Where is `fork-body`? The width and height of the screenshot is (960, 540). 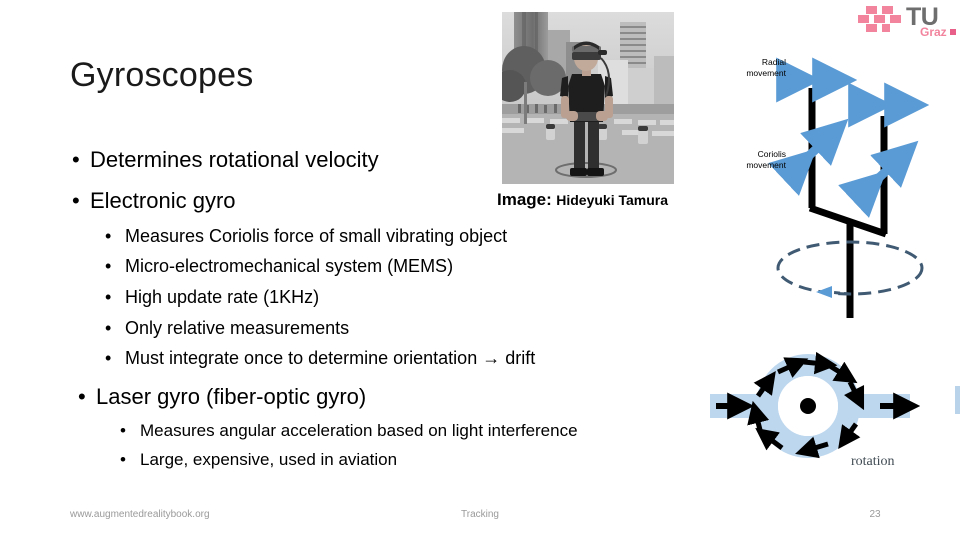
fork-body is located at coordinates (848, 203).